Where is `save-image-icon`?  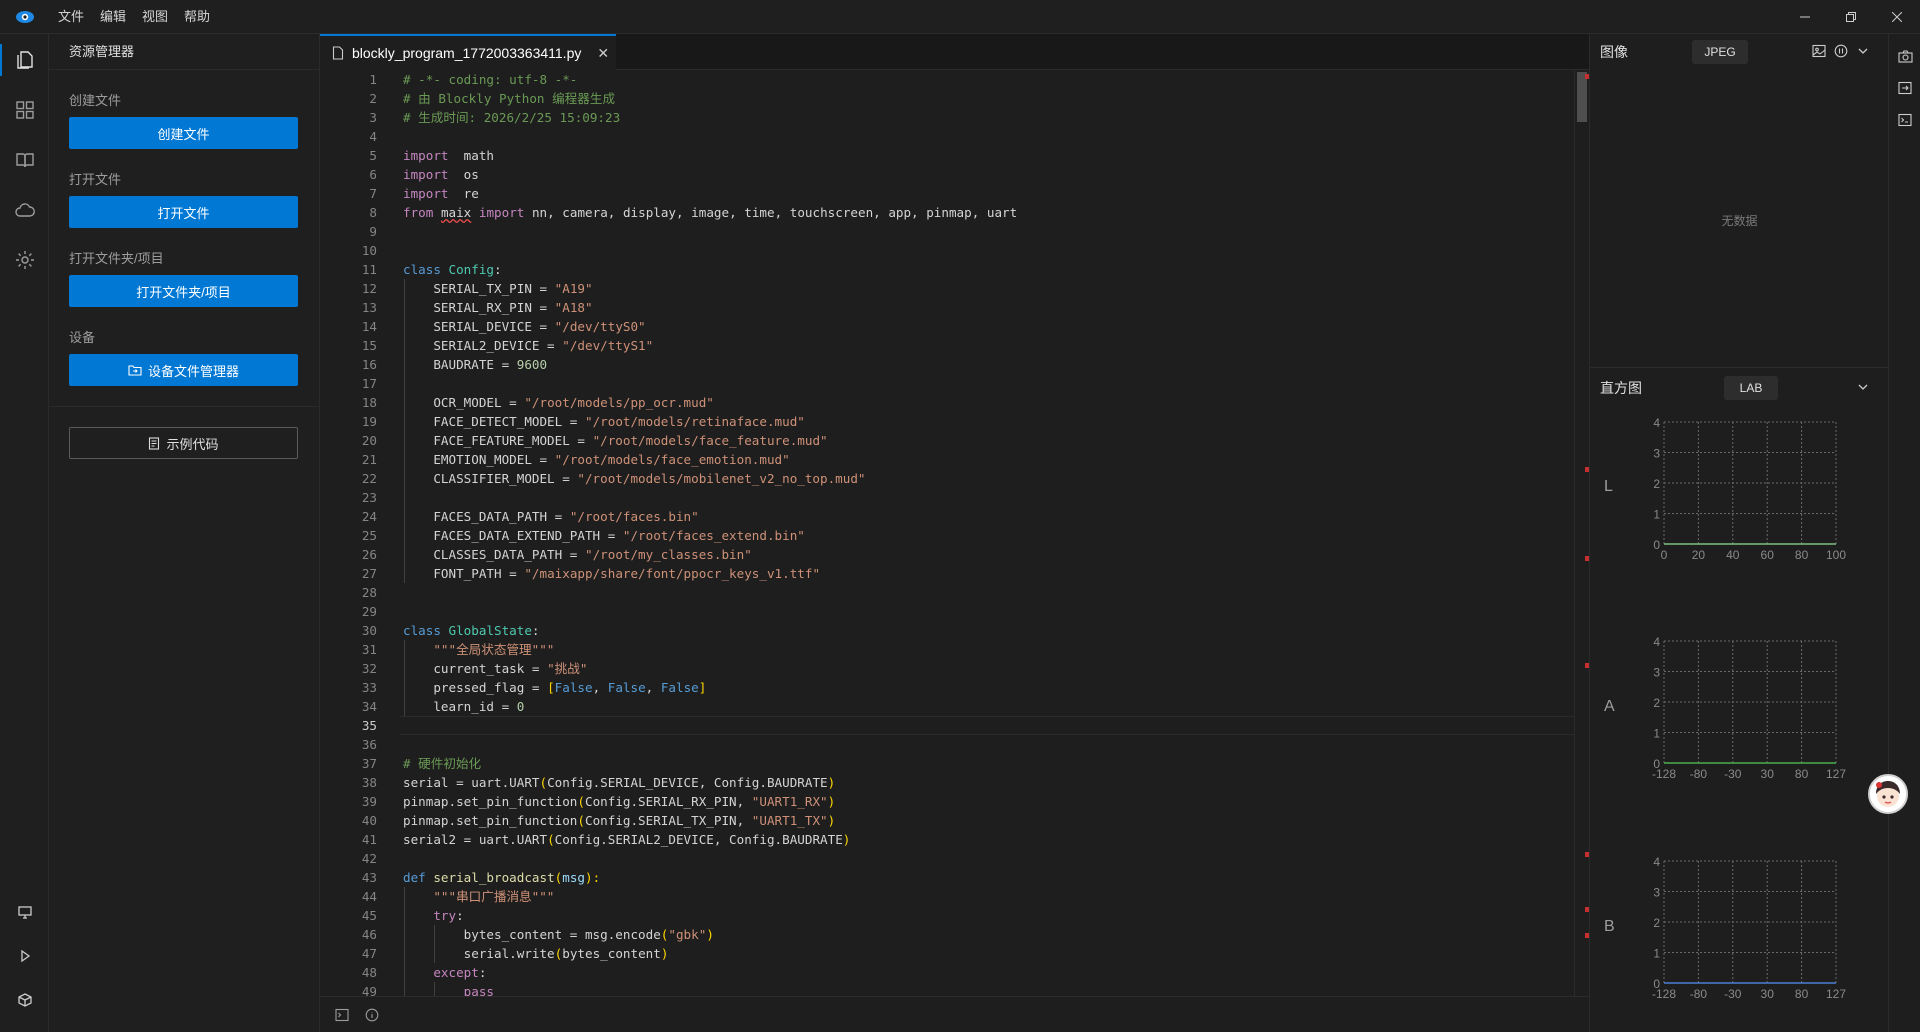
save-image-icon is located at coordinates (1819, 52).